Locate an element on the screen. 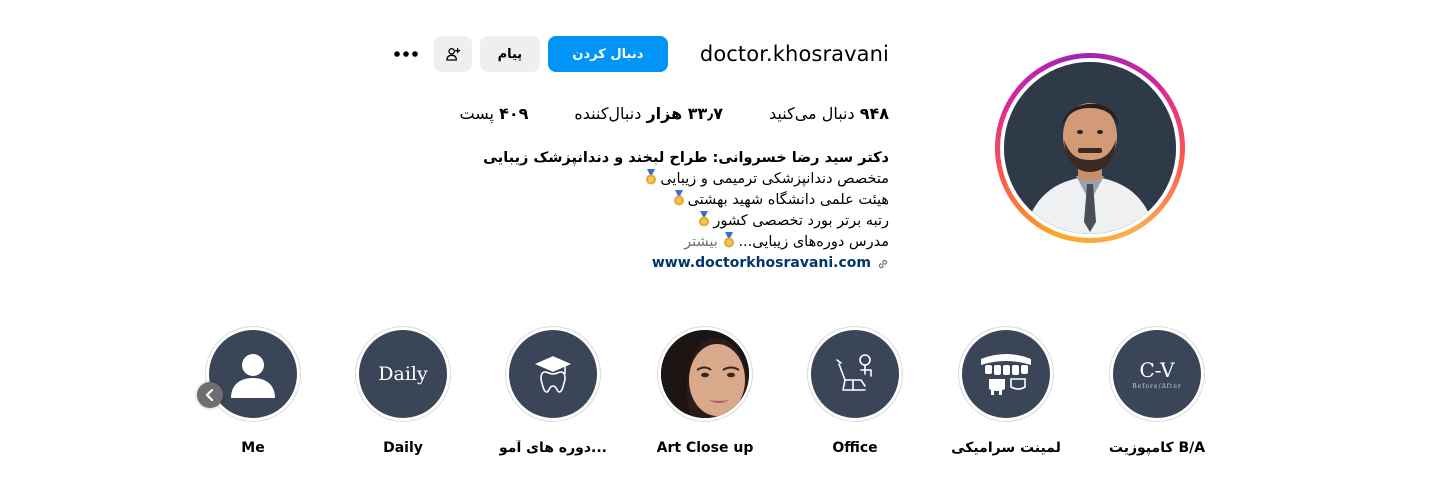 Image resolution: width=1440 pixels, height=501 pixels. highlight-label: Art Close up is located at coordinates (705, 448).